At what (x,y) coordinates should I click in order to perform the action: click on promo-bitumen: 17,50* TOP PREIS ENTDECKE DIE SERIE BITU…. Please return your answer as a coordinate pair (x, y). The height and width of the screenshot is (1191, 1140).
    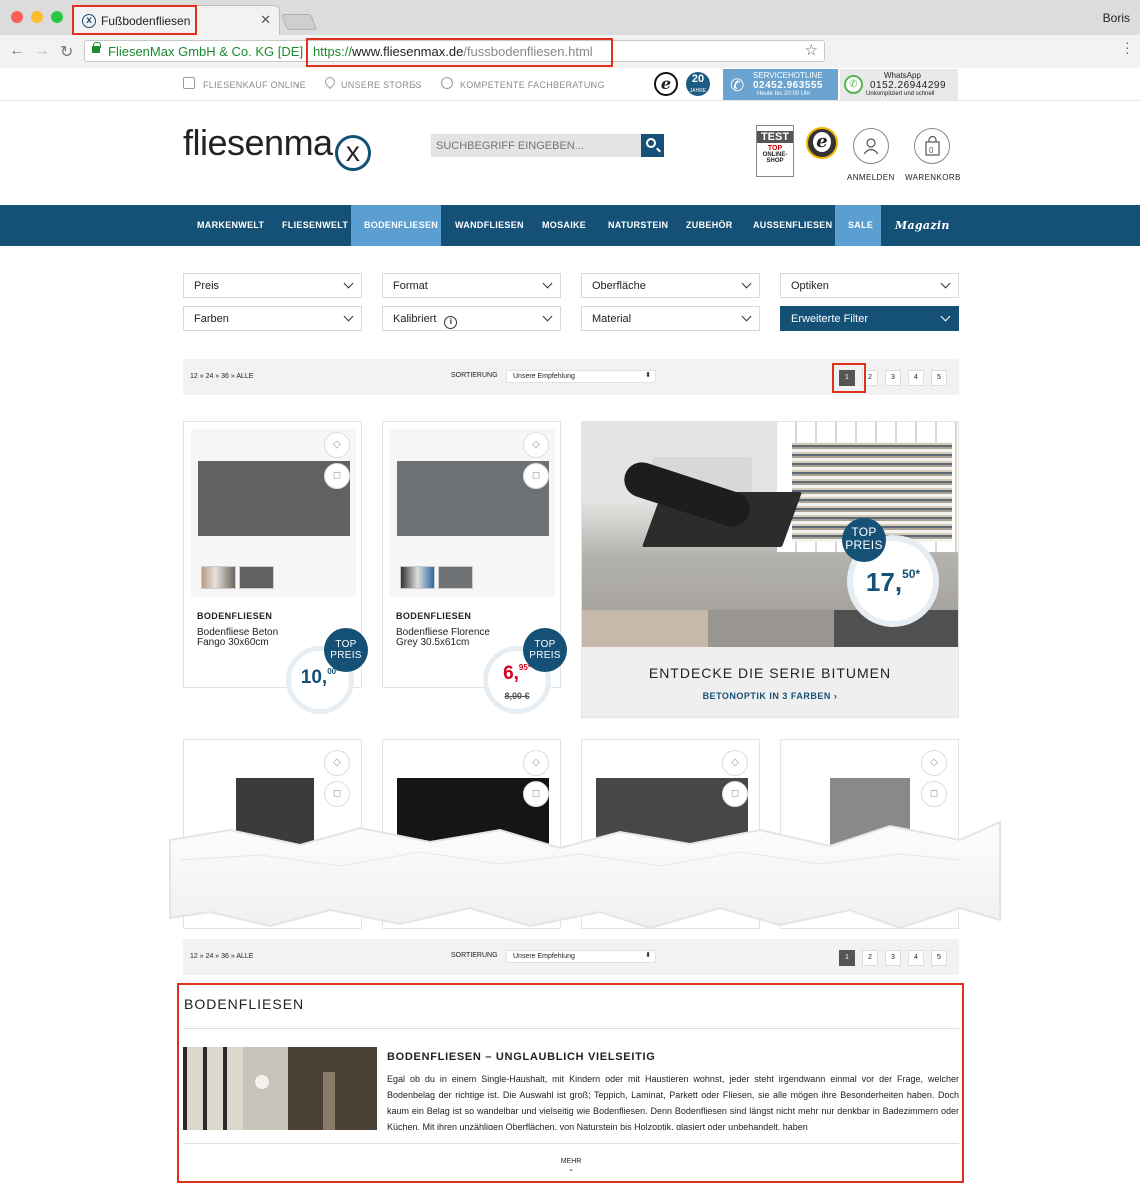
    Looking at the image, I should click on (770, 569).